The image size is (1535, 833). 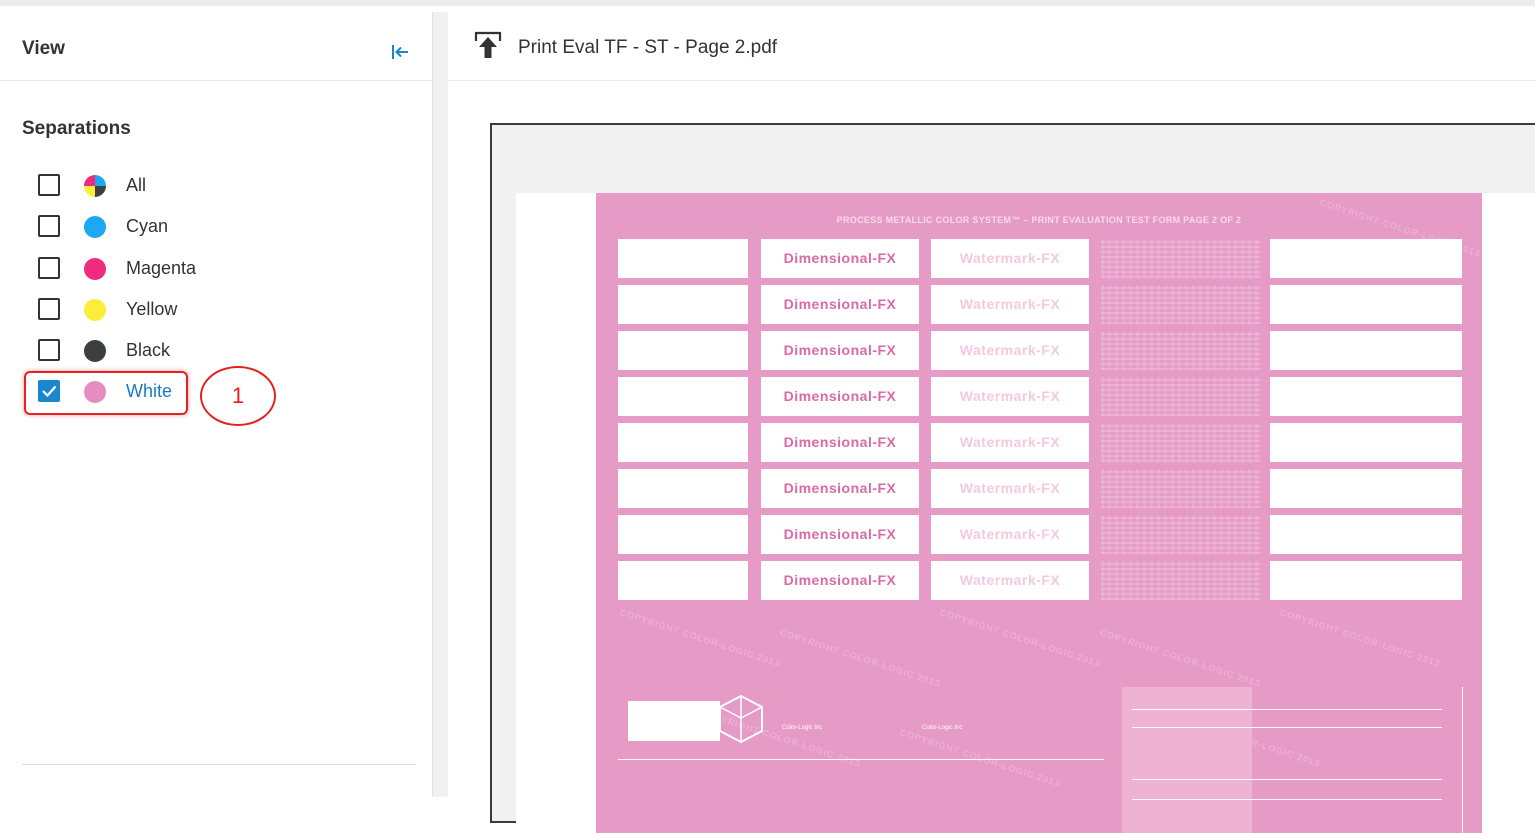 What do you see at coordinates (43, 48) in the screenshot?
I see `panel-title: View` at bounding box center [43, 48].